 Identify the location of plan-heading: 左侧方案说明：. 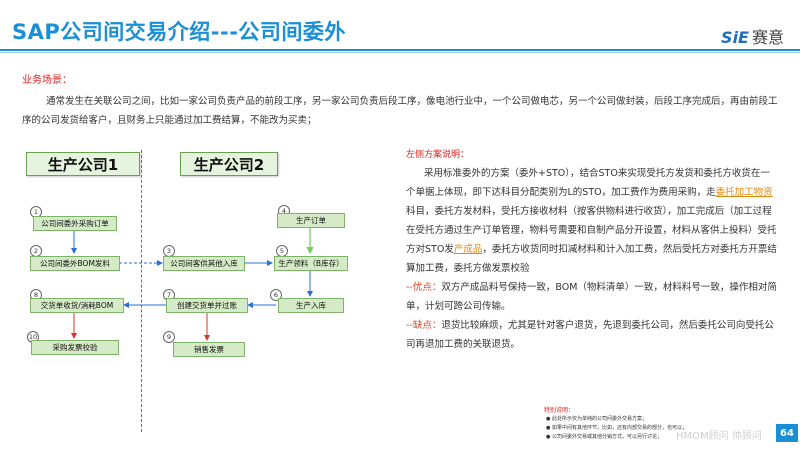
(438, 155).